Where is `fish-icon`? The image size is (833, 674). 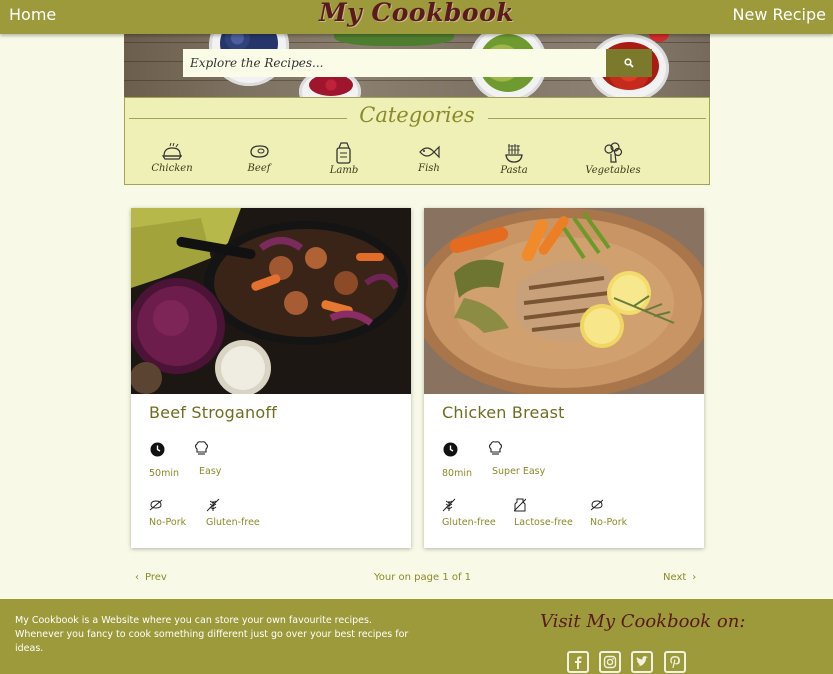
fish-icon is located at coordinates (429, 152).